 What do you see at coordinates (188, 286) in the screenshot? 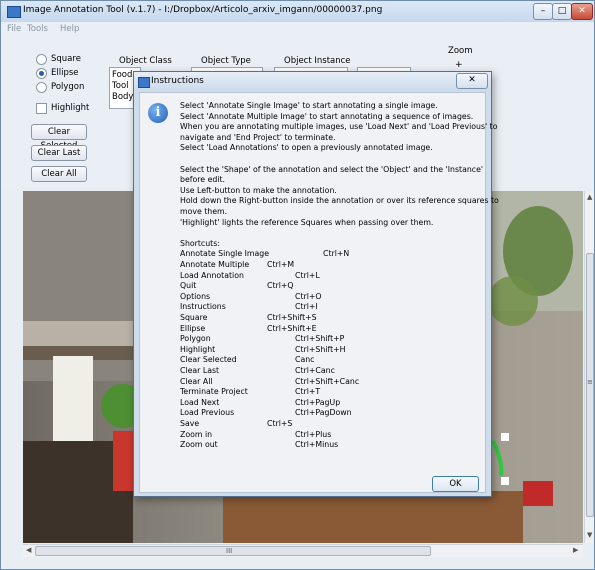
I see `shortcut-name: Quit` at bounding box center [188, 286].